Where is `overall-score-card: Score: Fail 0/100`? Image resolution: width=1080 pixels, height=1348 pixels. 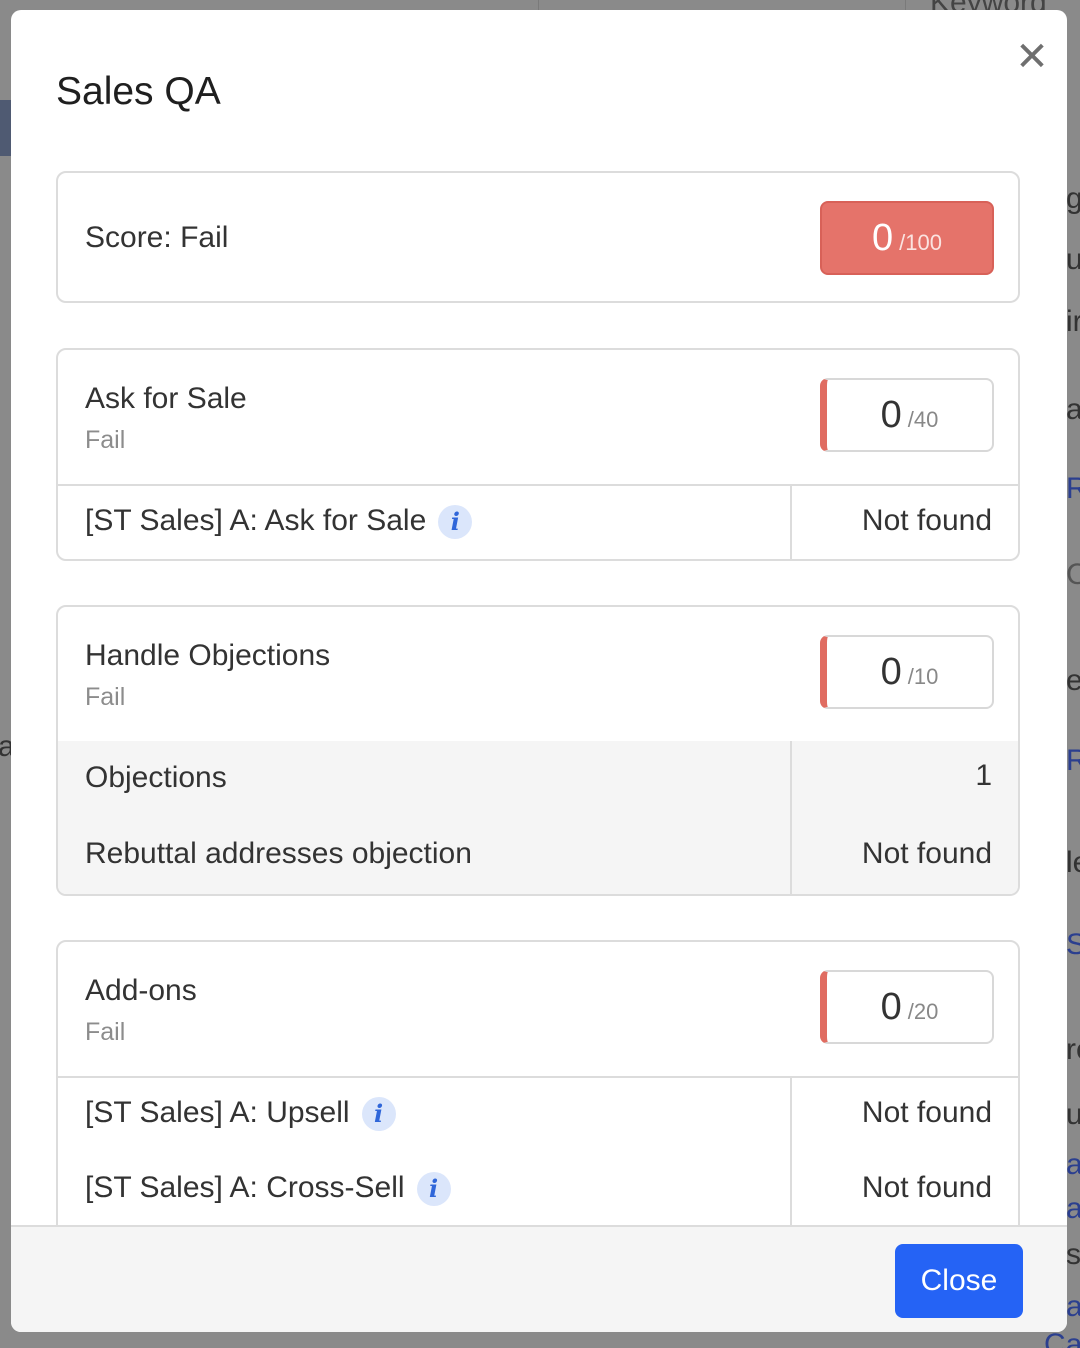 overall-score-card: Score: Fail 0/100 is located at coordinates (538, 237).